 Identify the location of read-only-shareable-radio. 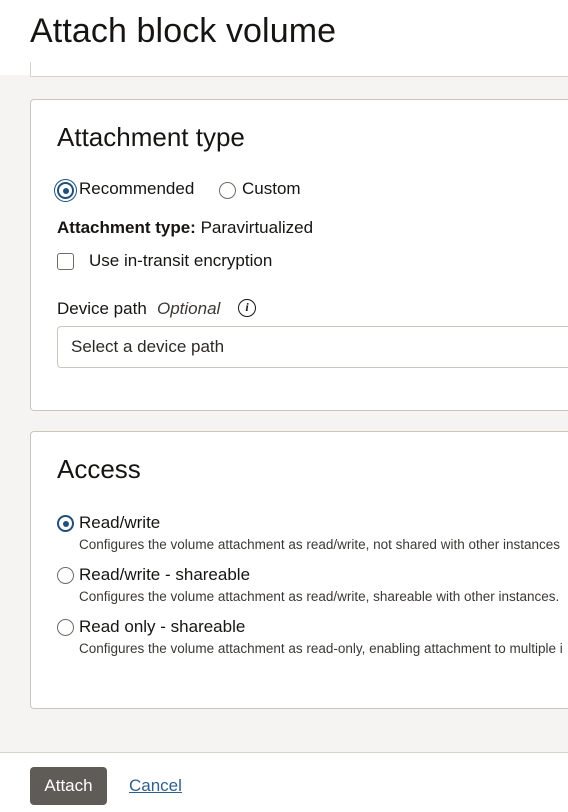
(65, 627).